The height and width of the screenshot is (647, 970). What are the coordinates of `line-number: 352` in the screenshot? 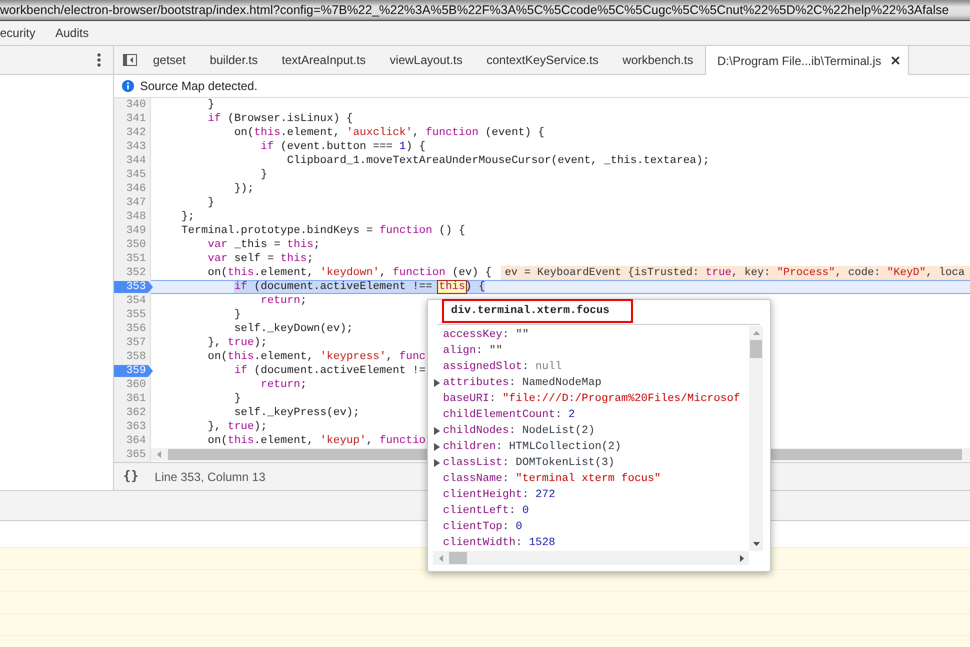 It's located at (136, 273).